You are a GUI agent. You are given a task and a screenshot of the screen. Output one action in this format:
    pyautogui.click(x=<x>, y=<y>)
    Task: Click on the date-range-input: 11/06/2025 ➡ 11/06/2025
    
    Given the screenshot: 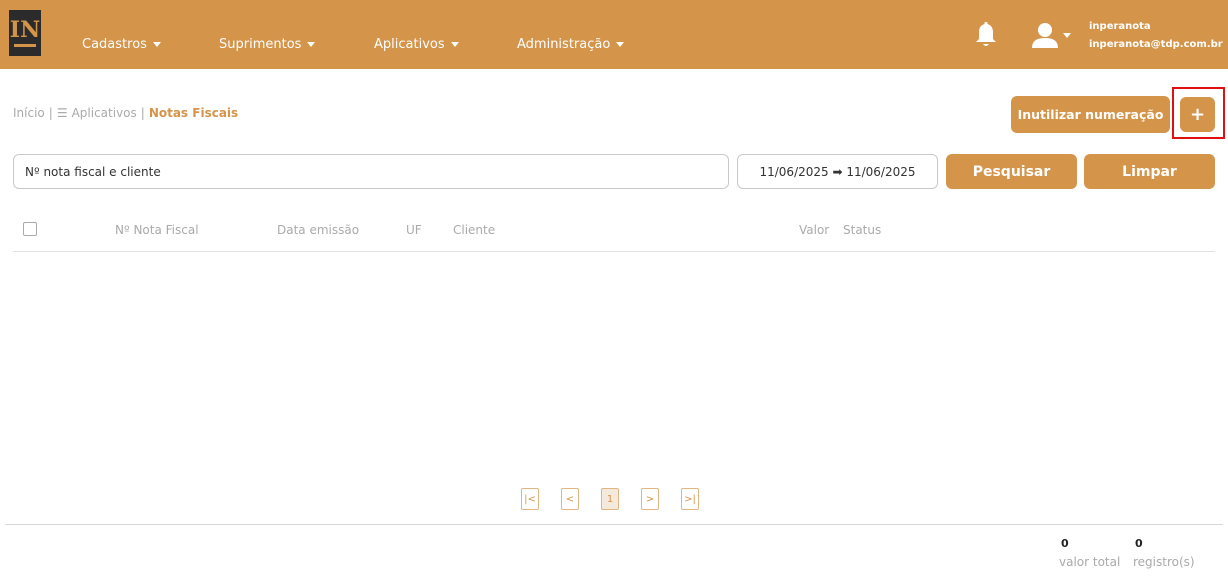 What is the action you would take?
    pyautogui.click(x=837, y=171)
    